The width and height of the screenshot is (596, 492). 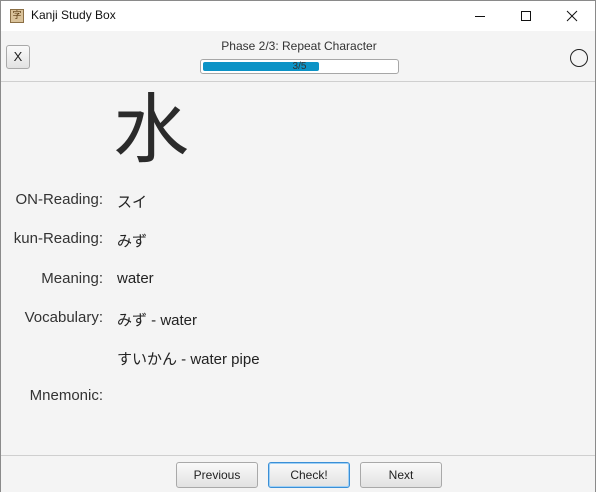 I want to click on app-icon: 字, so click(x=17, y=16).